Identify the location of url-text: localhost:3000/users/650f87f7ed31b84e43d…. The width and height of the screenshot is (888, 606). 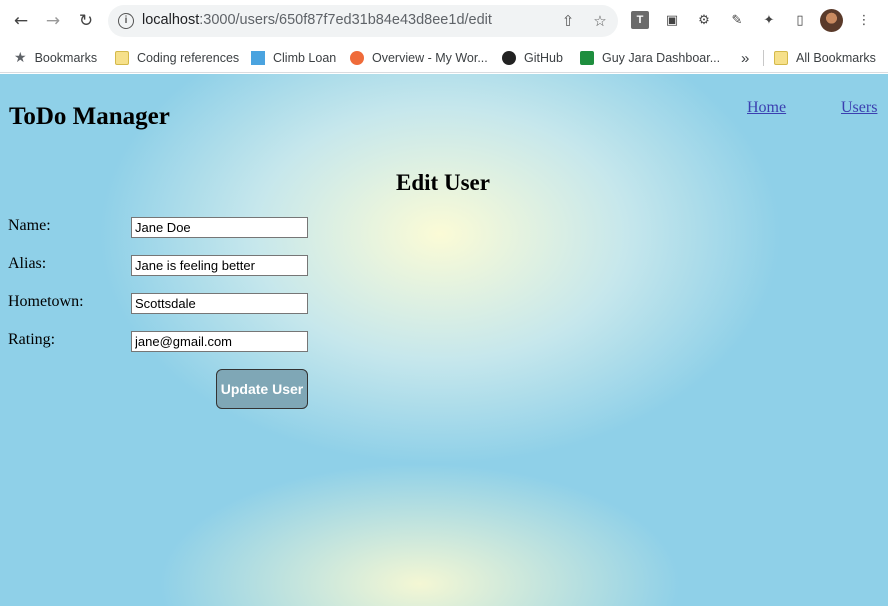
(317, 20).